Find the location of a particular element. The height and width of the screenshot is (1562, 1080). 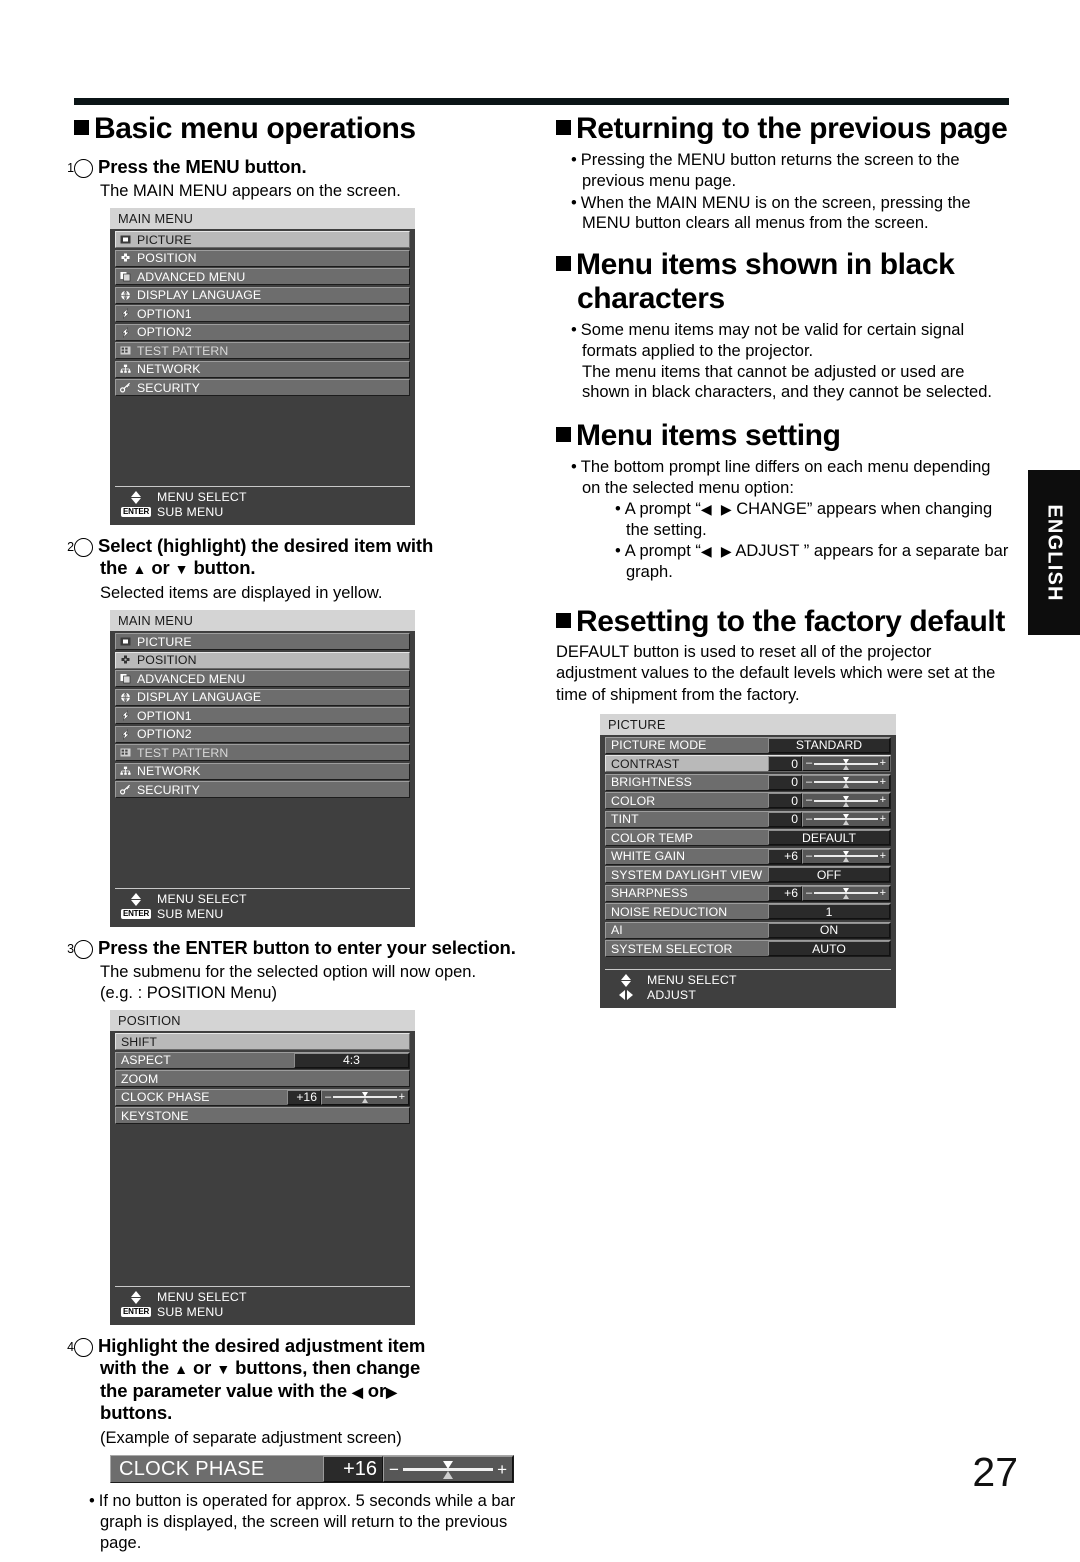

osd-item-label: CLOCK PHASE is located at coordinates (165, 1097).